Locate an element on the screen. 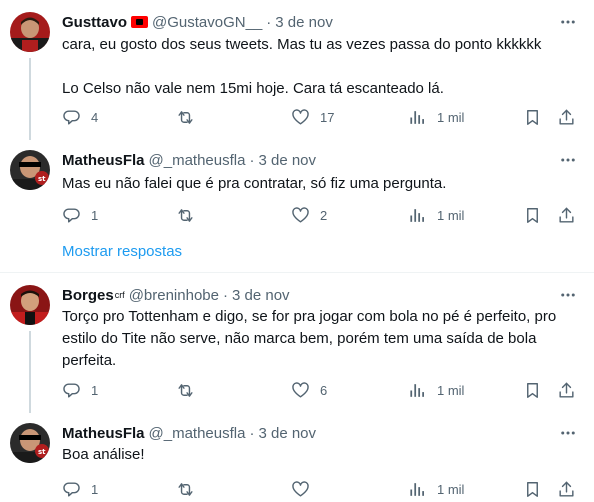 This screenshot has width=594, height=502. thread-line is located at coordinates (30, 99).